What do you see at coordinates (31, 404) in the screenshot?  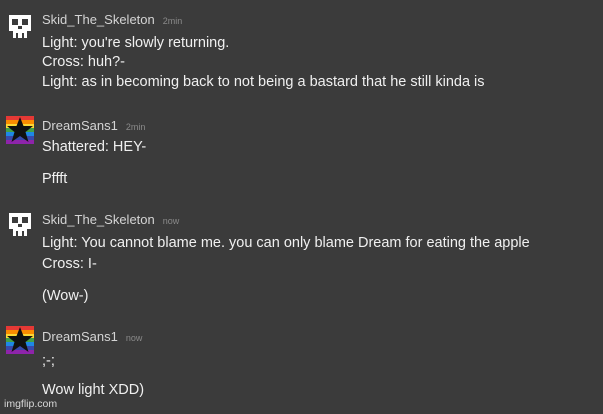 I see `imgflip-watermark: imgflip.com` at bounding box center [31, 404].